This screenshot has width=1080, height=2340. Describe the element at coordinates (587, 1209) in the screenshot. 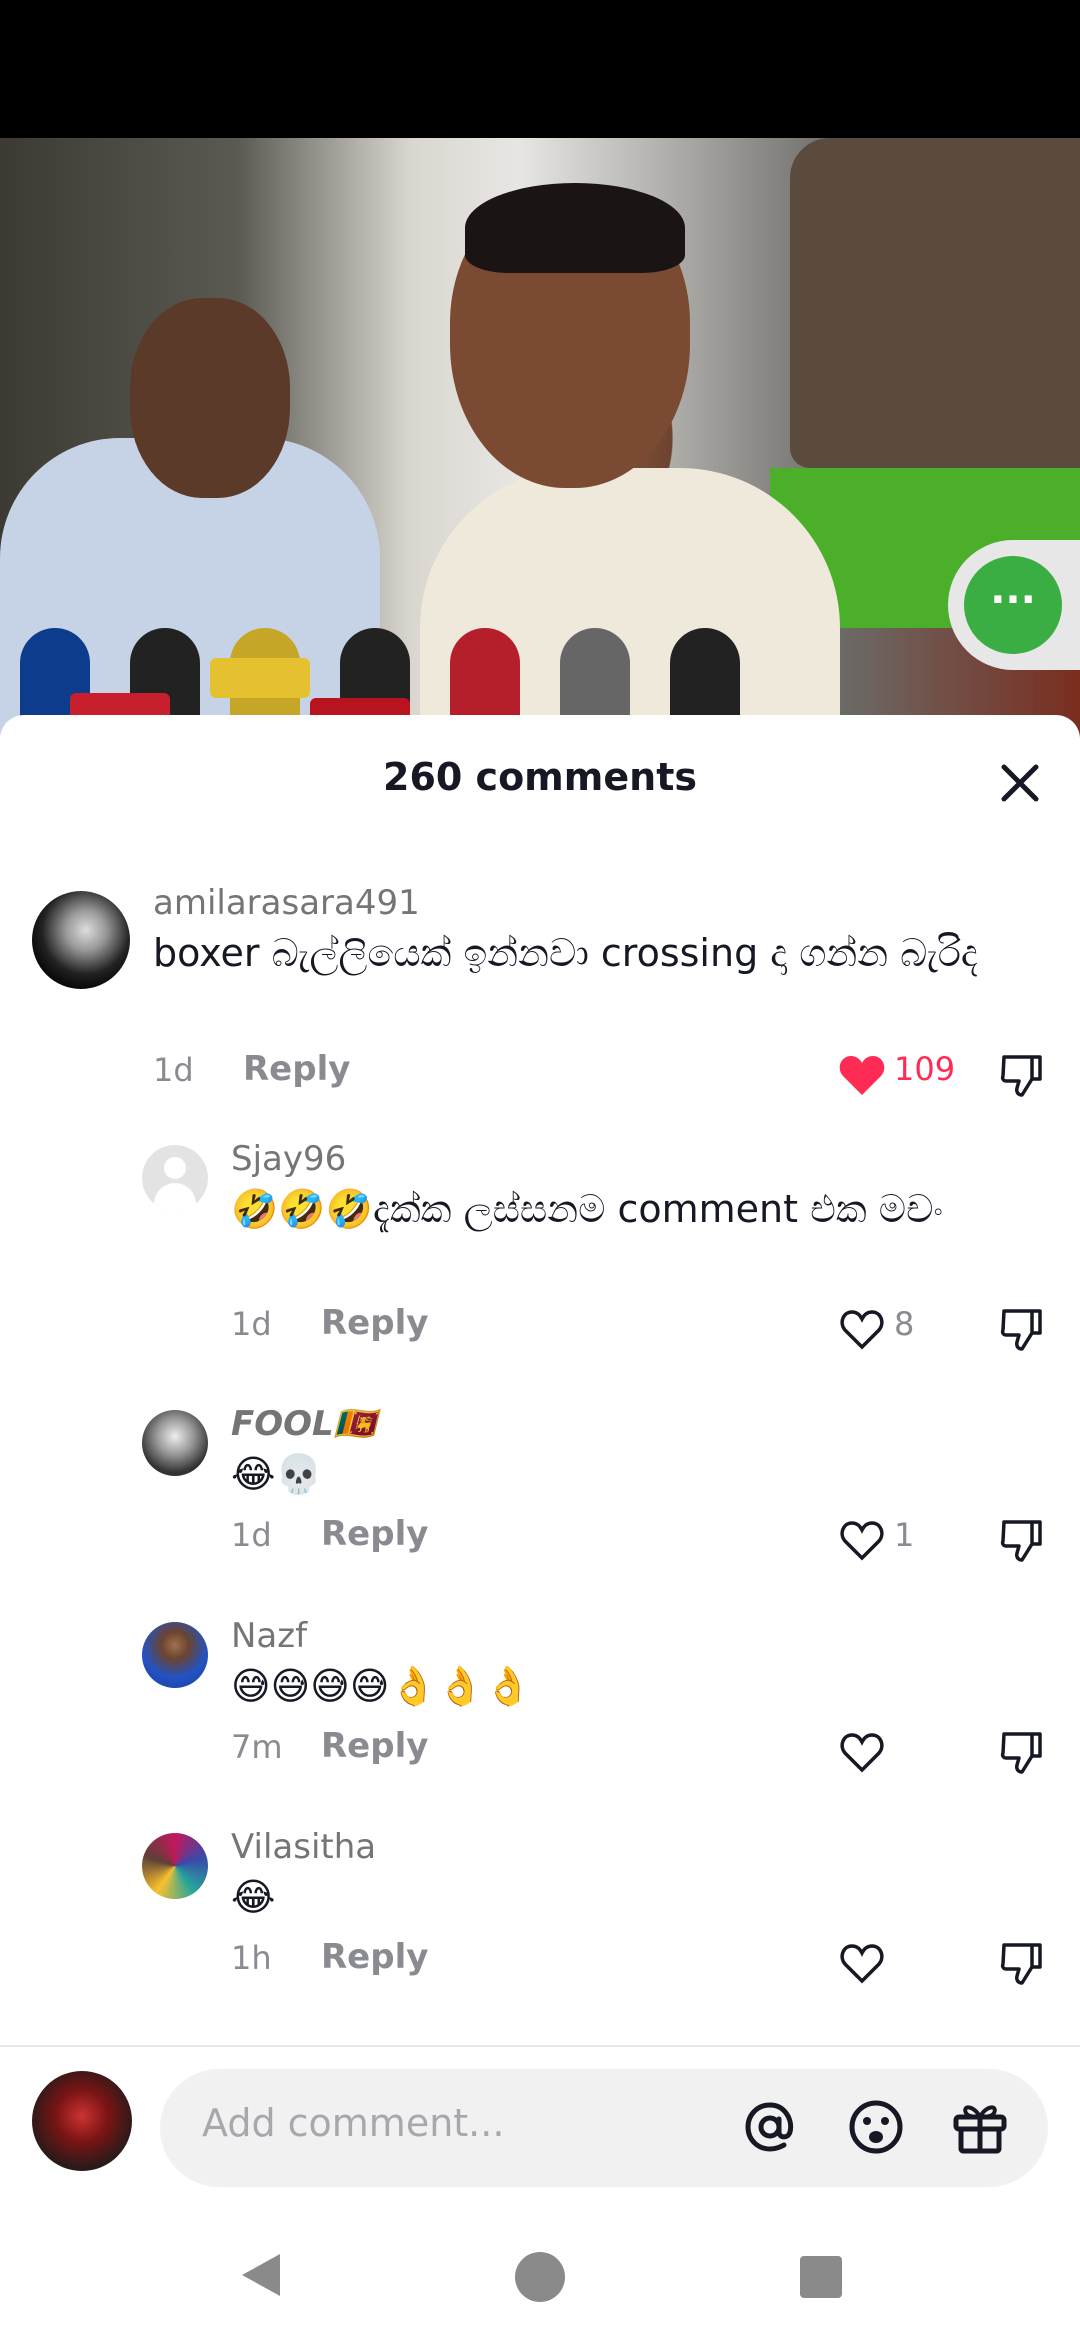

I see `comment-text: 🤣🤣🤣දැක්ක ලස්සනම comment එක මචං` at that location.